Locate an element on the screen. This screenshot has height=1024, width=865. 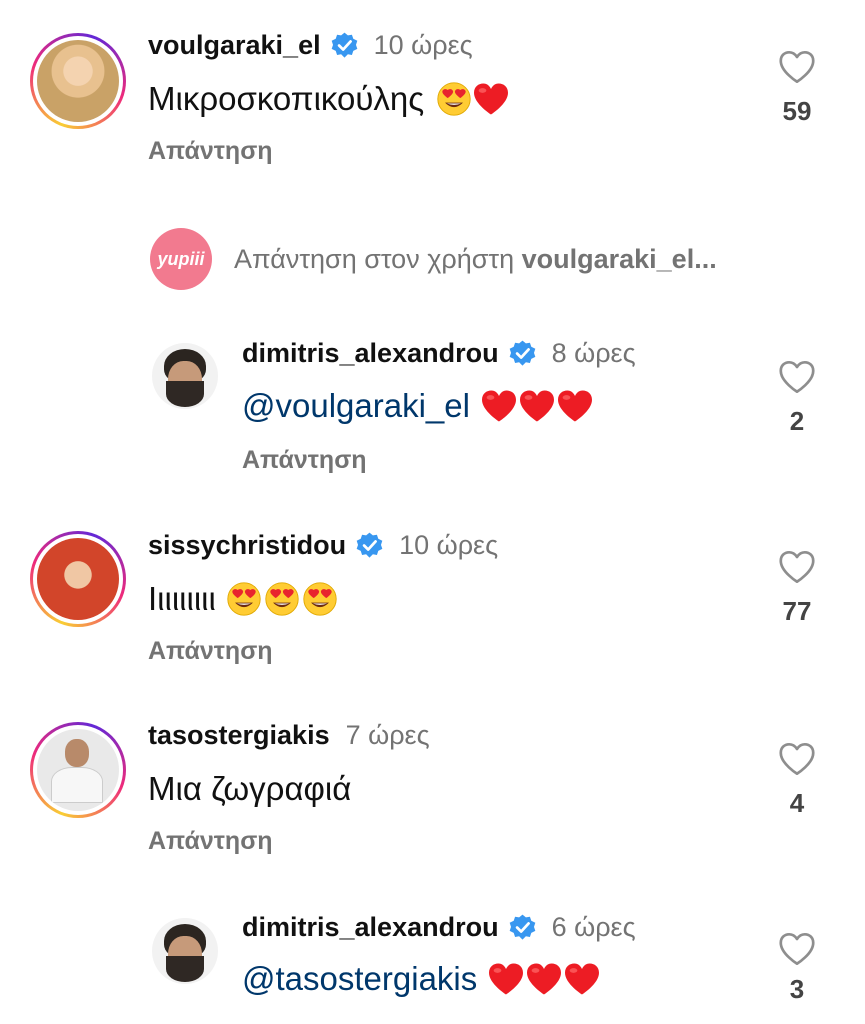
comment-text: Μια ζωγραφιά is located at coordinates (249, 789).